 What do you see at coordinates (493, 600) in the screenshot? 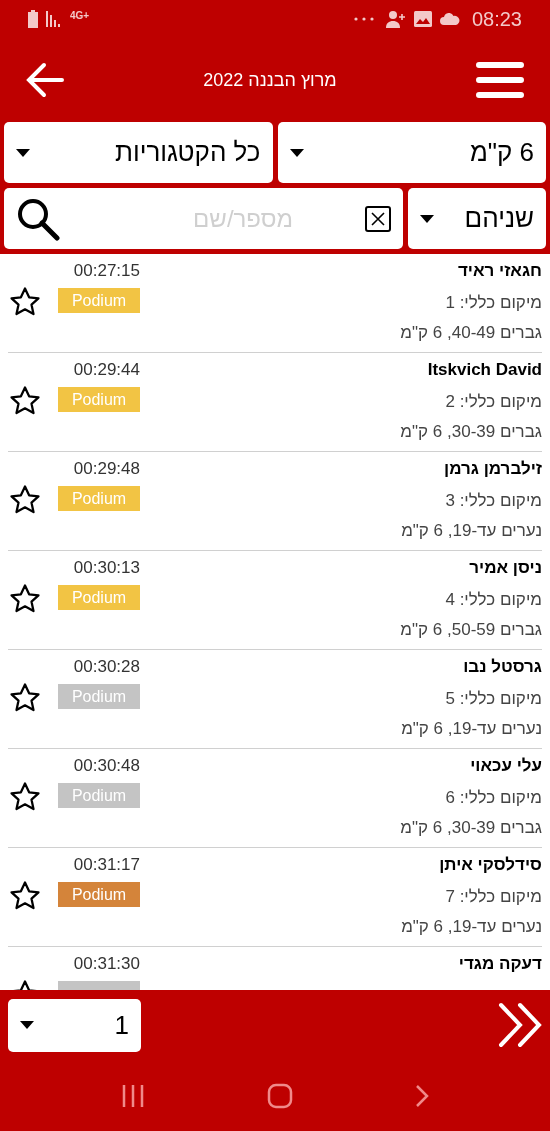
I see `overall-rank: מיקום כללי: 4` at bounding box center [493, 600].